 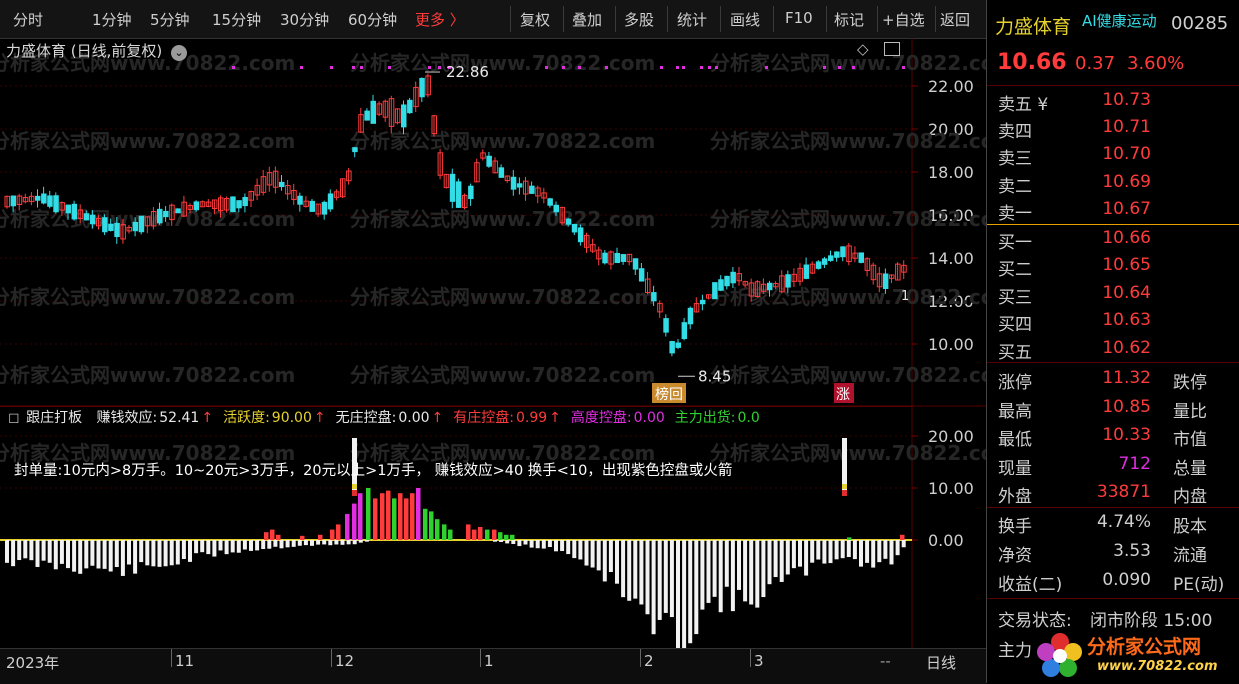 I want to click on fin-row-2: 收益(二) 0.090 PE(动), so click(x=1113, y=581).